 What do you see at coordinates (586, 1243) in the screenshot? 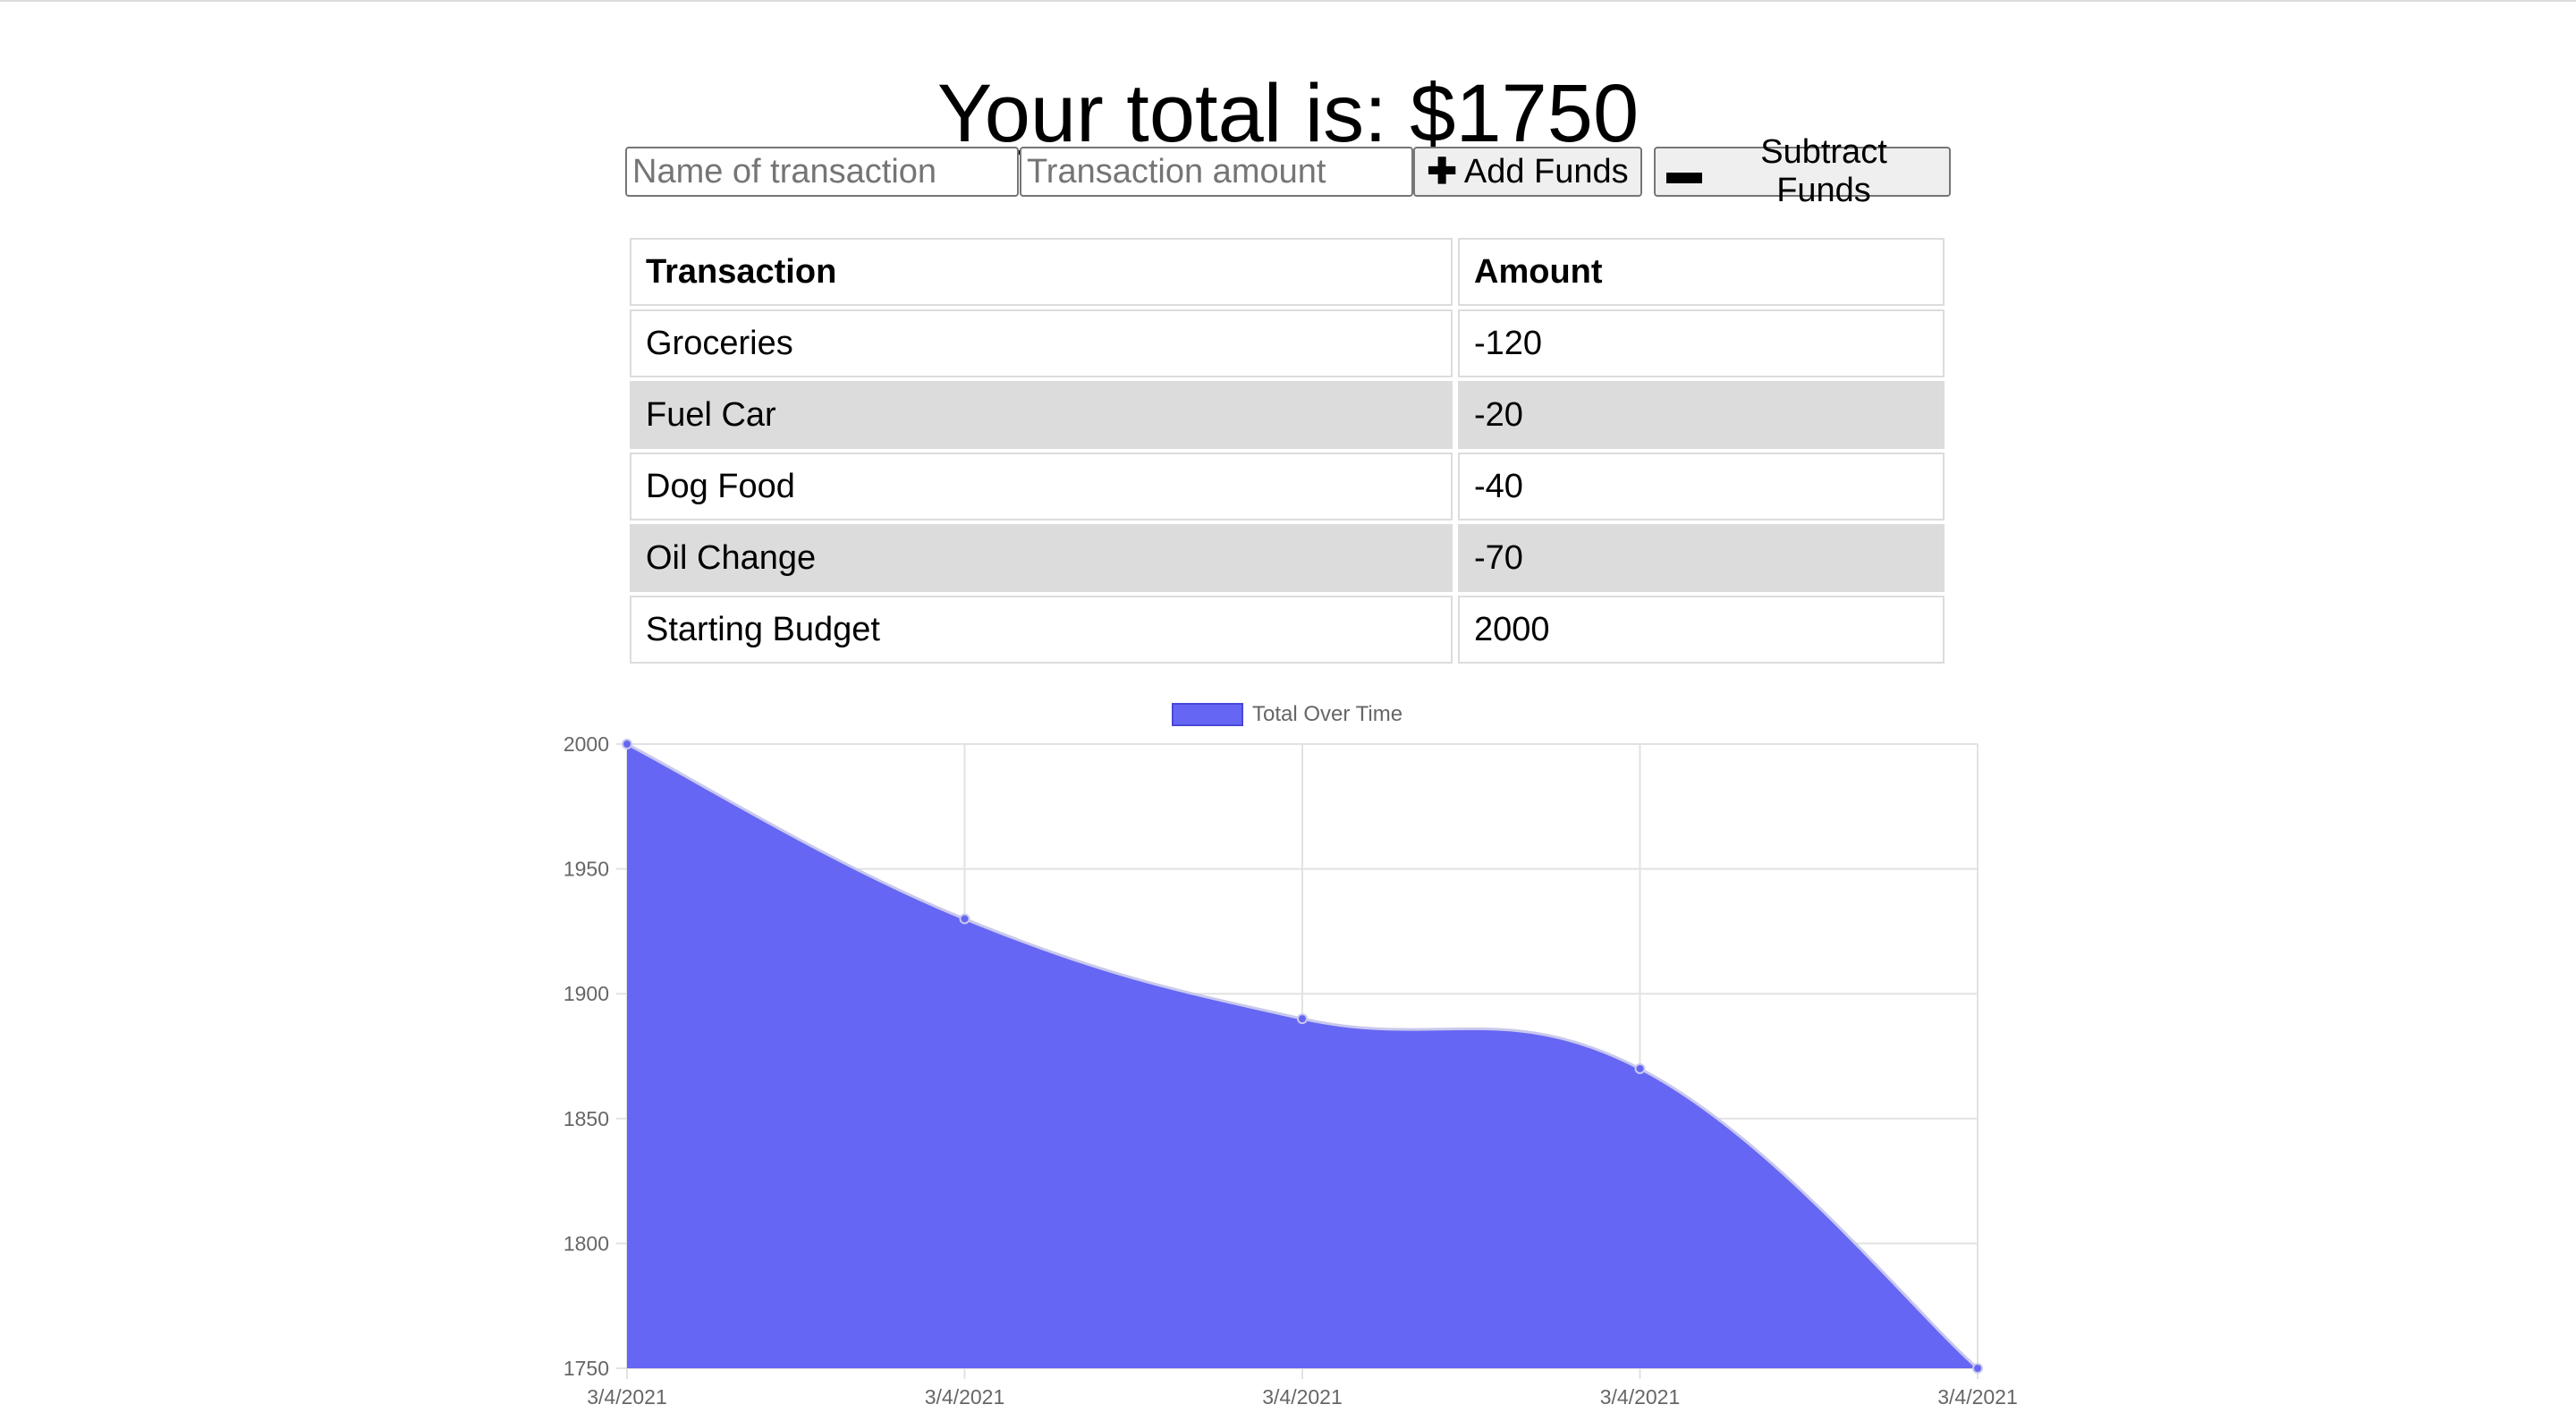
I see `y-tick-label: 1800` at bounding box center [586, 1243].